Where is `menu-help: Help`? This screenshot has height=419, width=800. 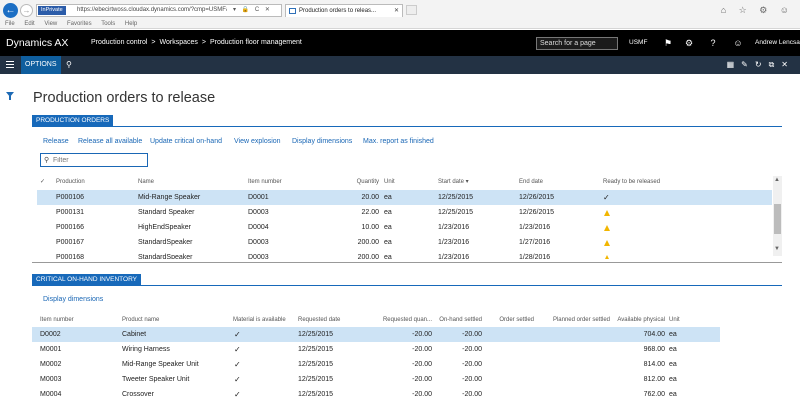 menu-help: Help is located at coordinates (131, 24).